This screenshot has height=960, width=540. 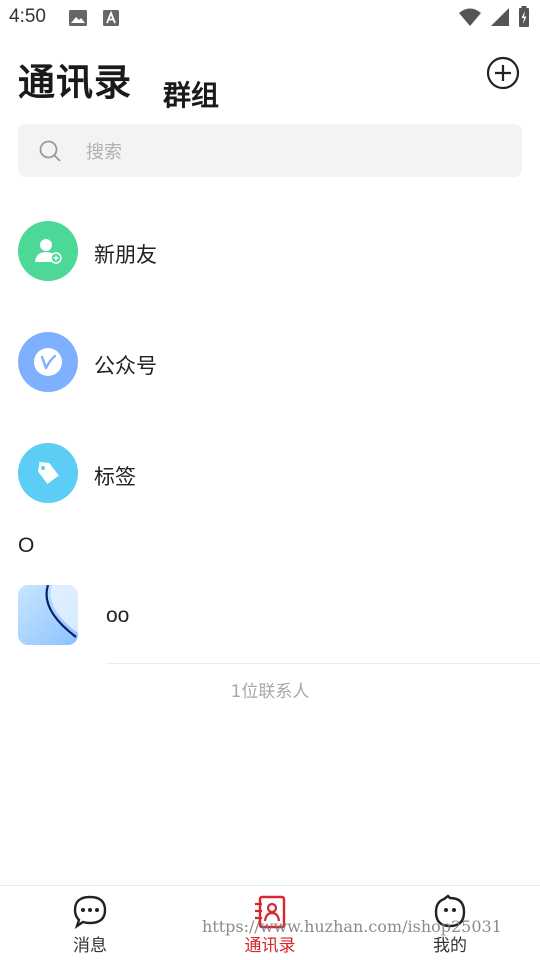 I want to click on image-icon, so click(x=78, y=20).